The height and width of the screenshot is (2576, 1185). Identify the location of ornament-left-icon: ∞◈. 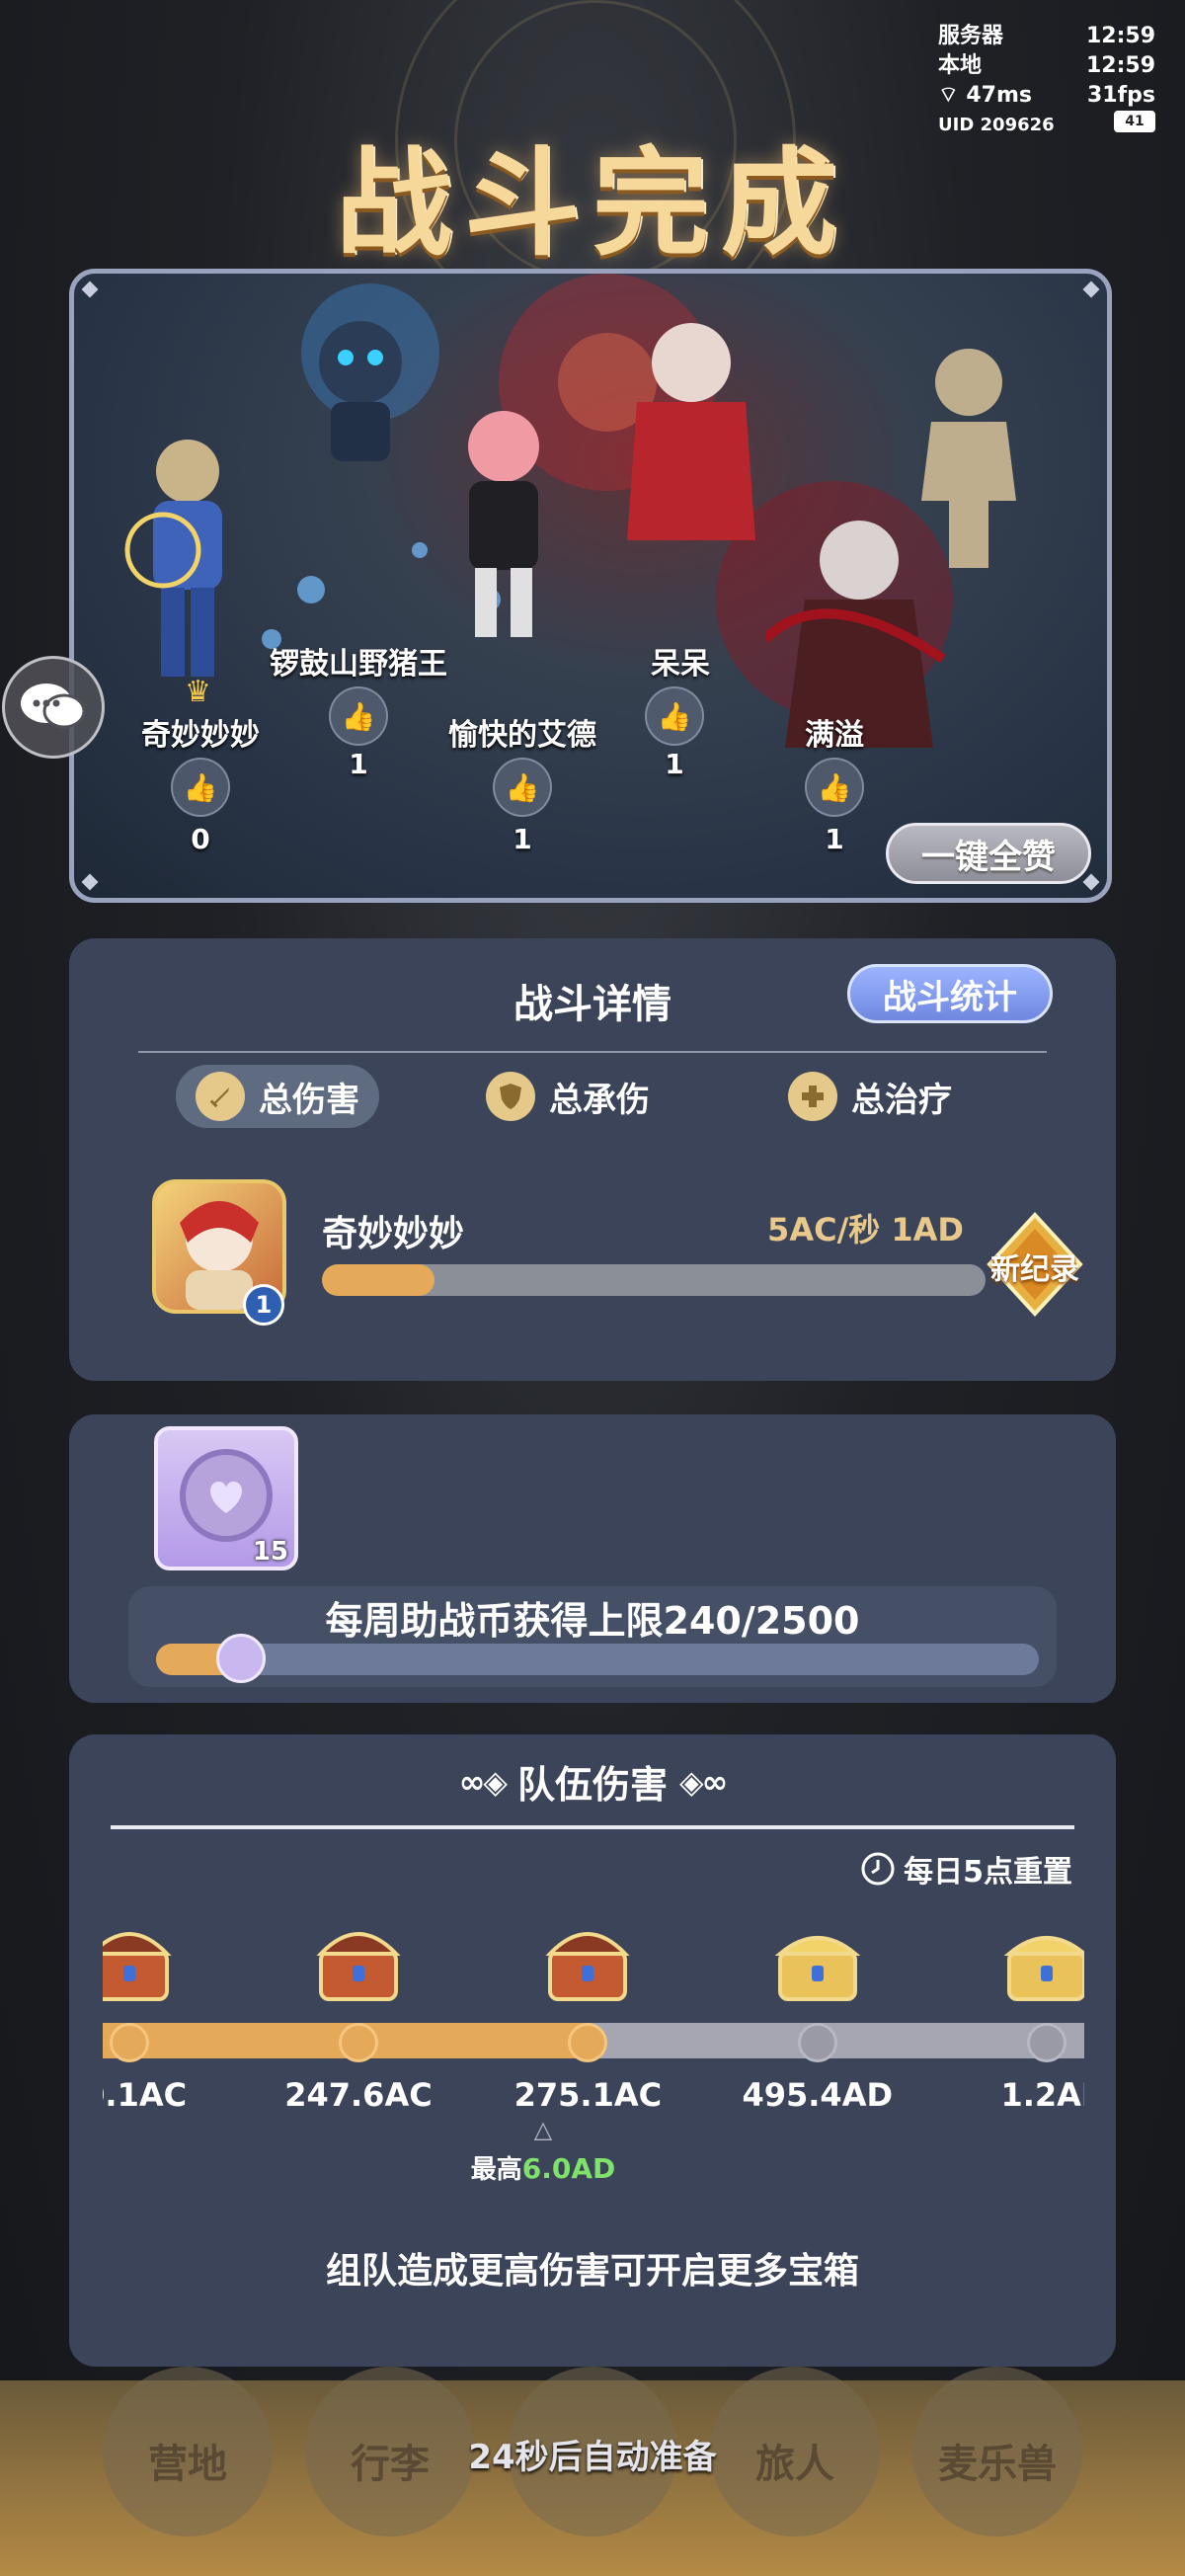
(483, 1781).